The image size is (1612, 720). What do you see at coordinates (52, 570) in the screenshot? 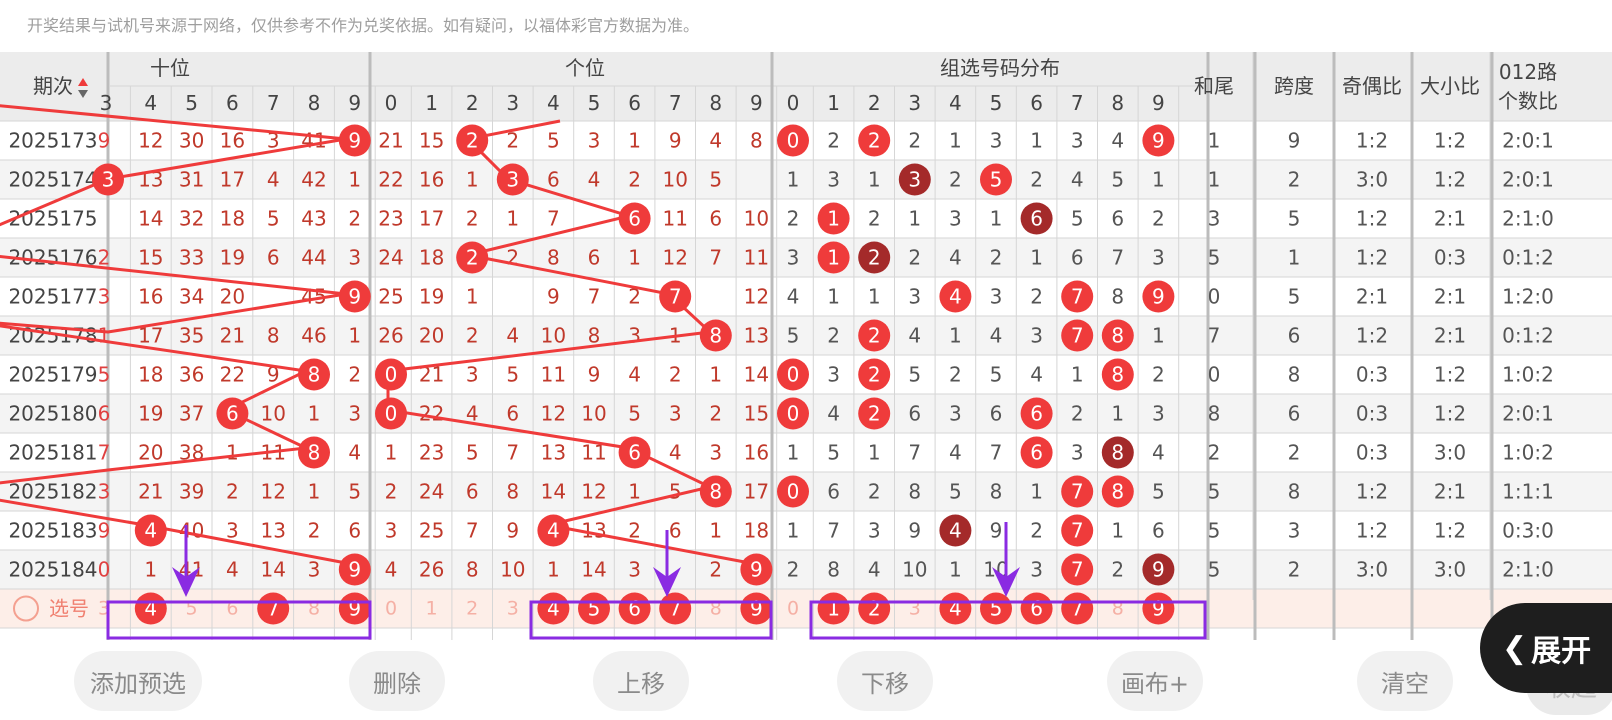
I see `issue-number: 2025184` at bounding box center [52, 570].